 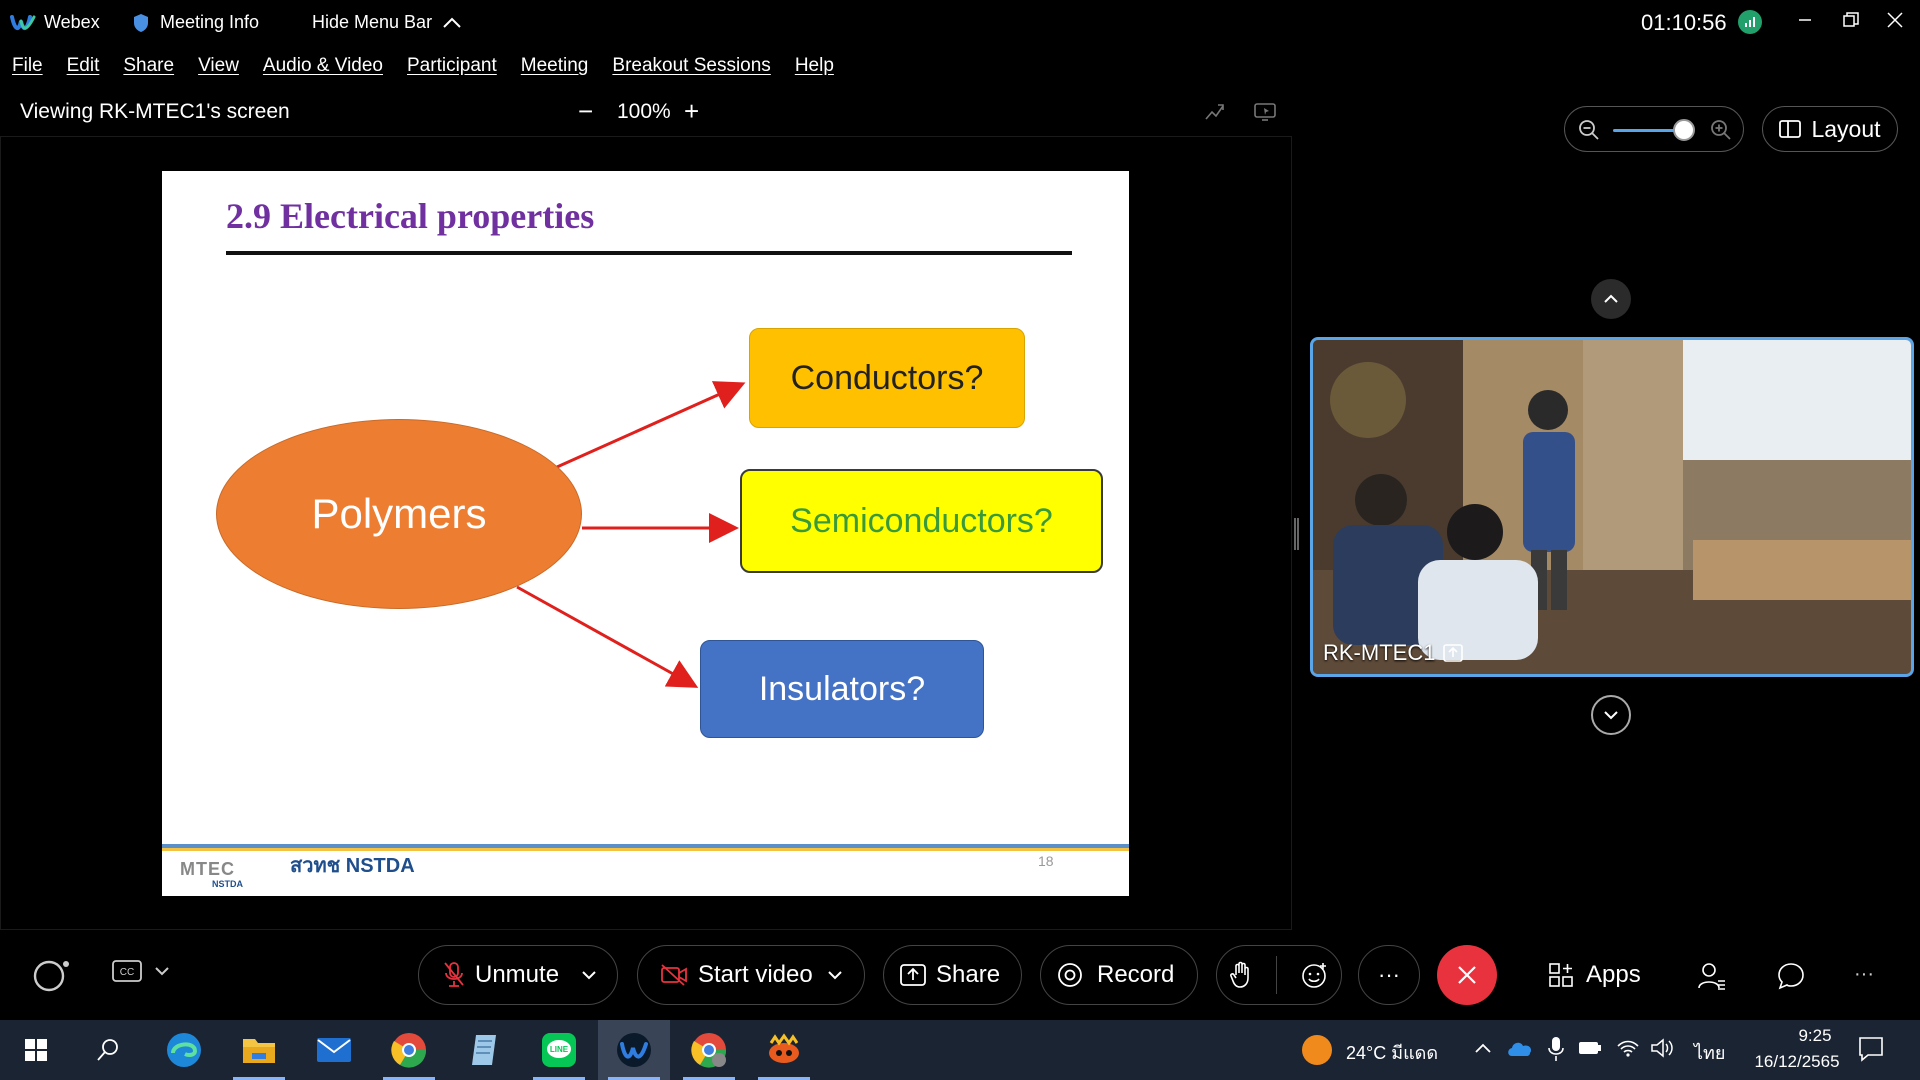 I want to click on overflow-menu-button: ···, so click(x=1864, y=975).